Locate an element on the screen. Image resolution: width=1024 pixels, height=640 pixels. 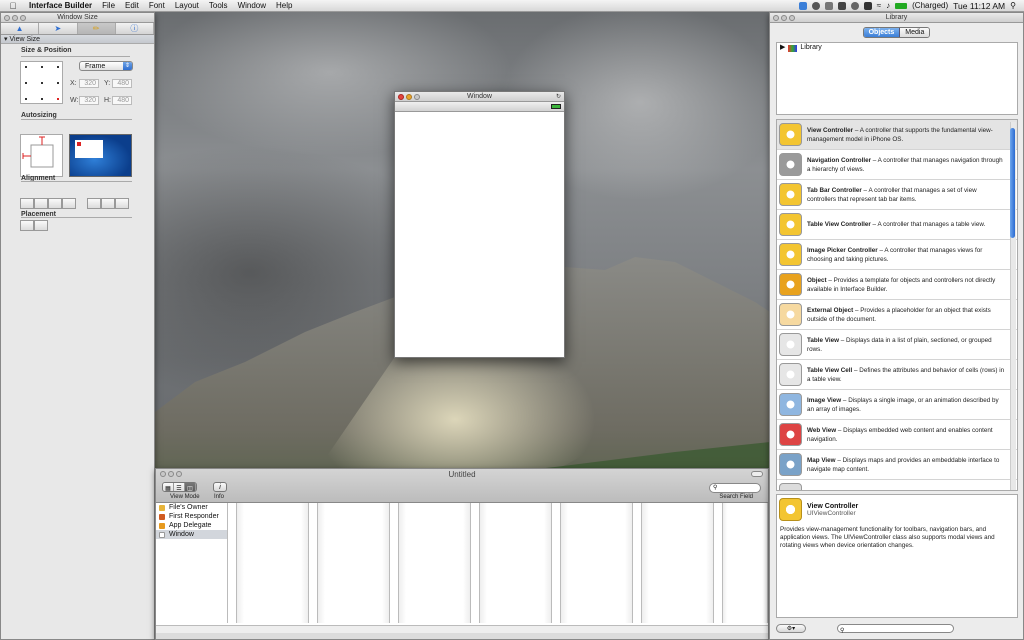
align-center-h-button is located at coordinates (41, 203).